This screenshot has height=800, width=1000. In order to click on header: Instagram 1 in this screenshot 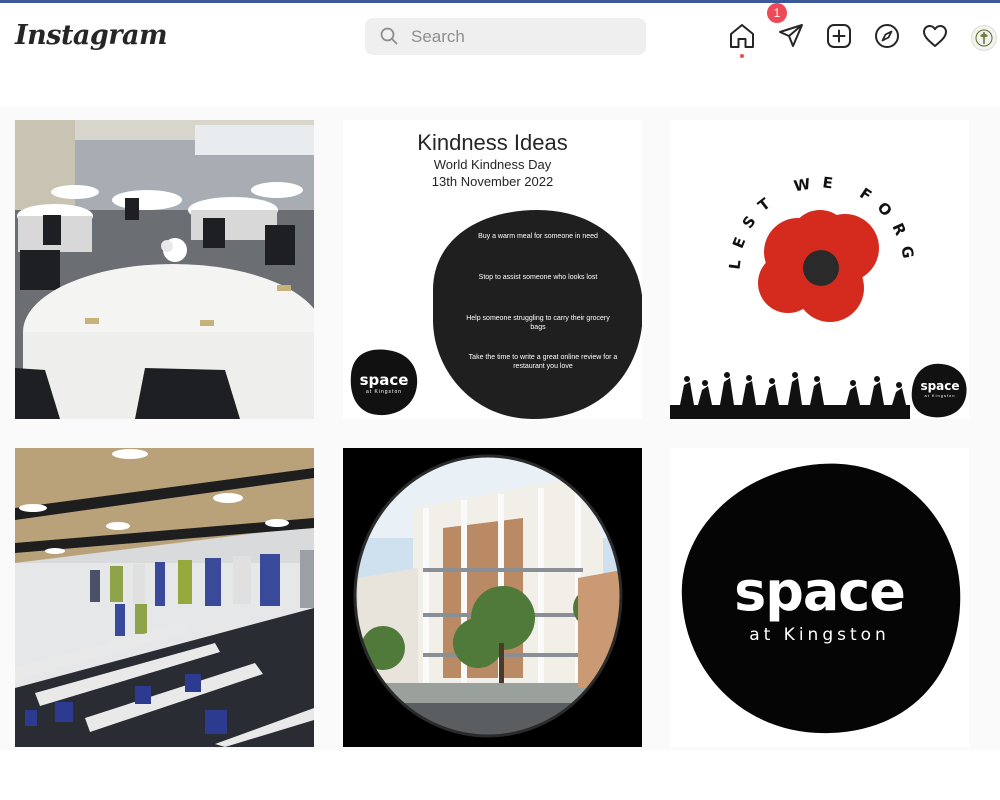, I will do `click(500, 55)`.